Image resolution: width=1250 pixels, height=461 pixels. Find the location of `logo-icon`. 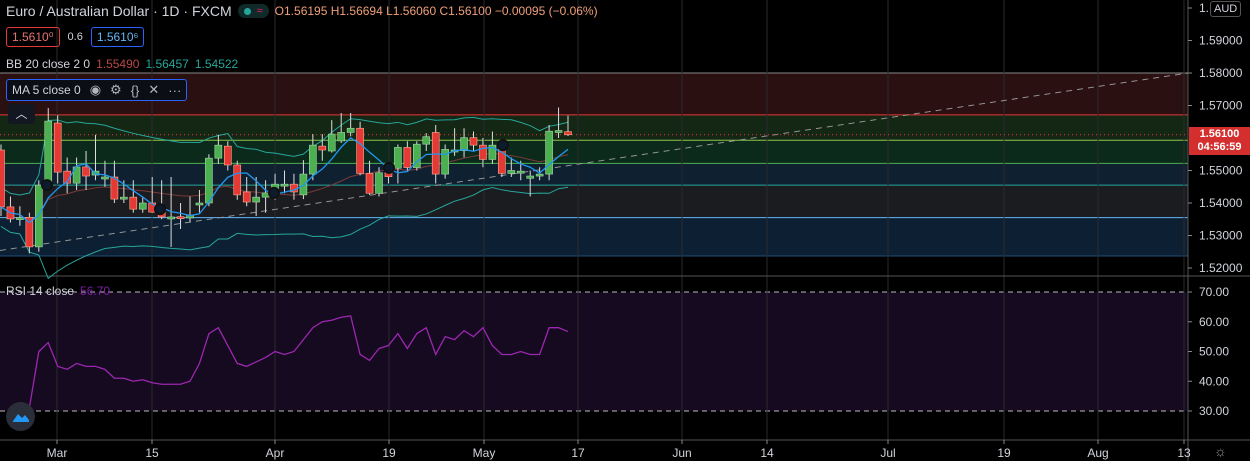

logo-icon is located at coordinates (20, 417).